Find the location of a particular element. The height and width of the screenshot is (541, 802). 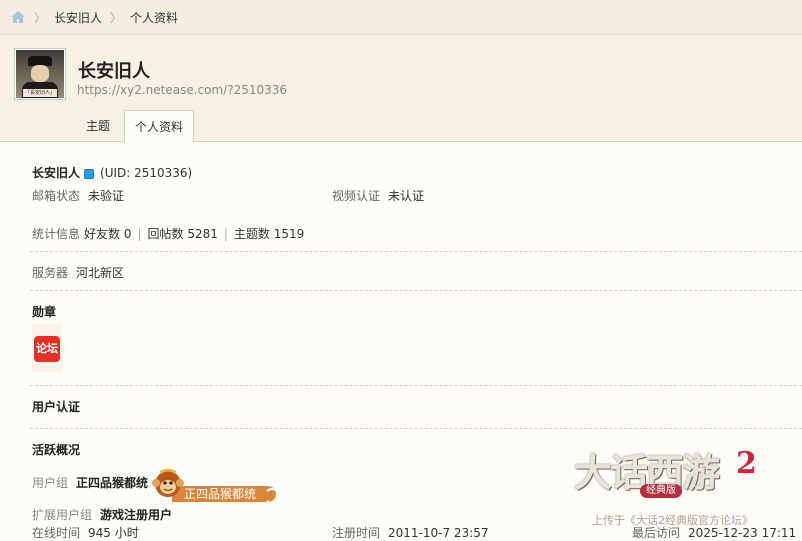

medal-forum-icon: 论坛 is located at coordinates (47, 349).